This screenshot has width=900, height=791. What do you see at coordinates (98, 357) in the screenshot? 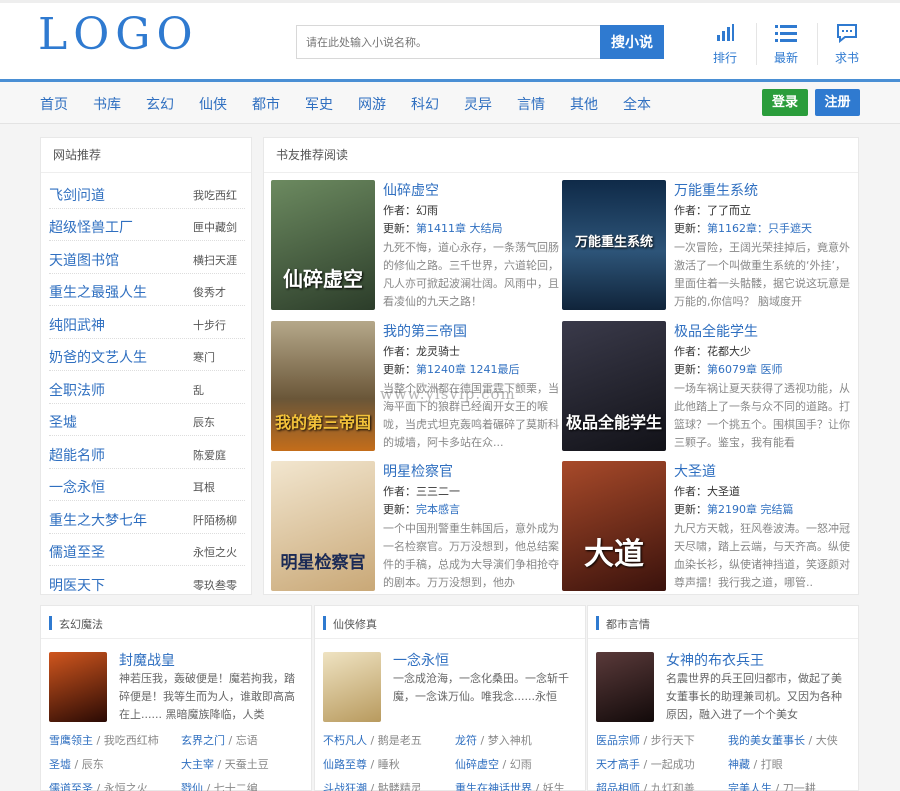
I see `book-link: 奶爸的文艺人生` at bounding box center [98, 357].